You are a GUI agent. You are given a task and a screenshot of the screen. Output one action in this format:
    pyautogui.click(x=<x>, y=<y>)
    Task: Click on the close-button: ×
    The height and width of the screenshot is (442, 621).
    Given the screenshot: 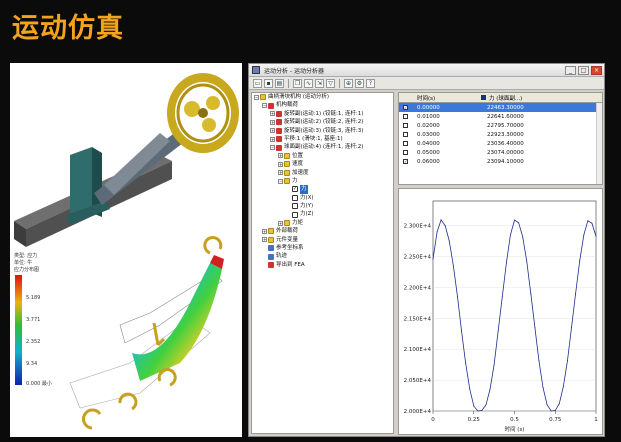 What is the action you would take?
    pyautogui.click(x=596, y=70)
    